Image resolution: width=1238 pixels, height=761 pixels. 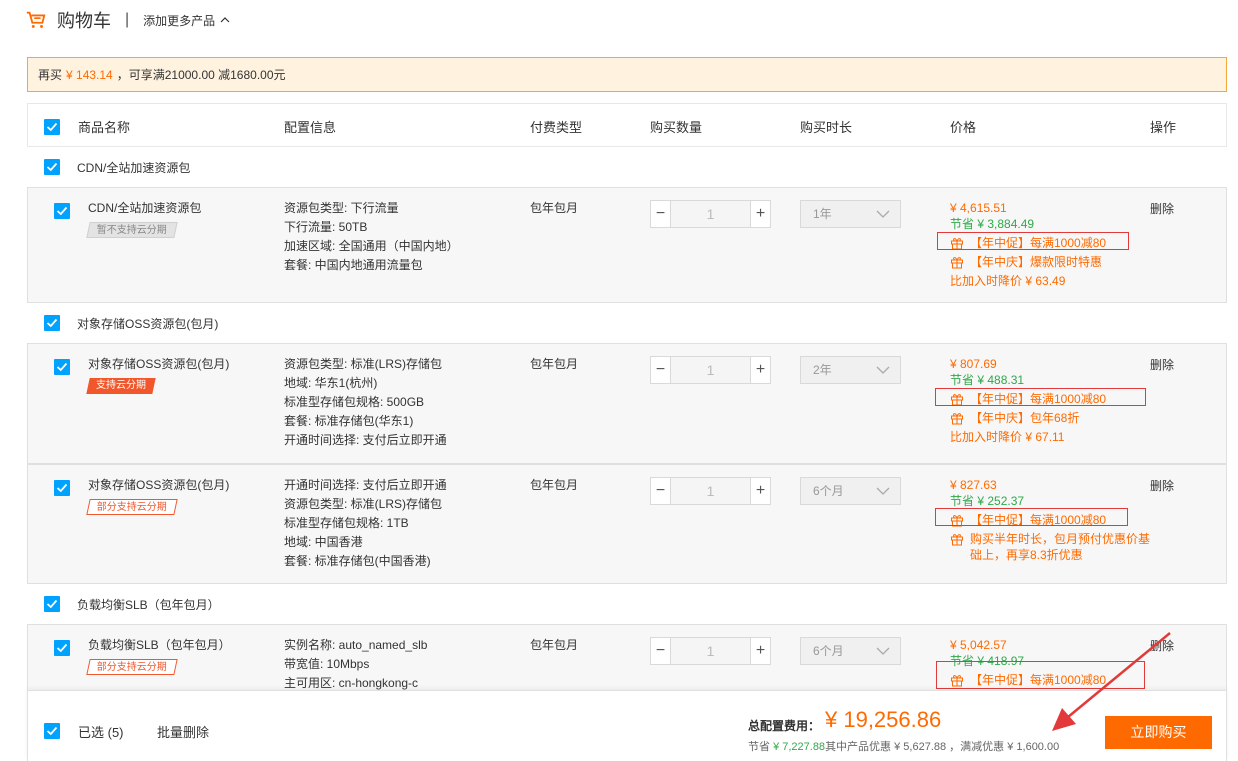 I want to click on promo-text-line: 础上，再享8.3折优惠, so click(x=1026, y=555).